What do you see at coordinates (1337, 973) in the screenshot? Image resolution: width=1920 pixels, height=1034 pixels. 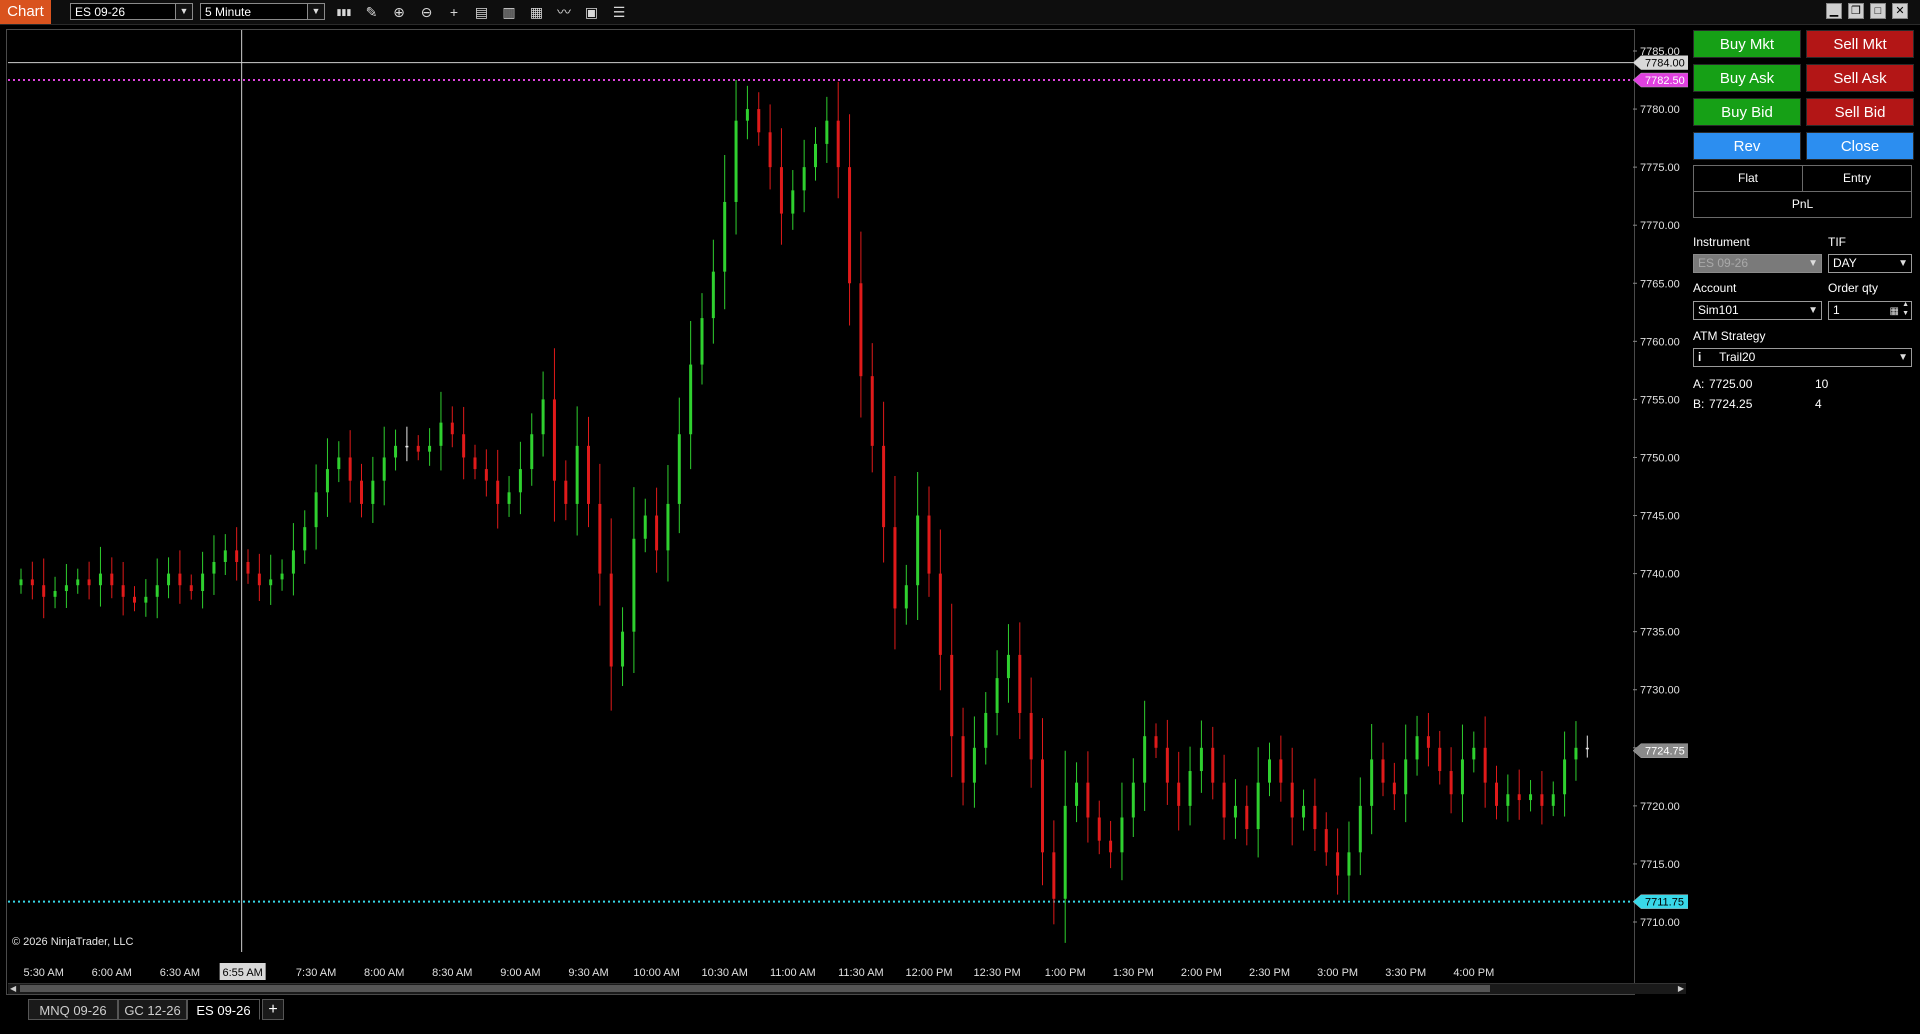 I see `x-tick-label: 3:00 PM` at bounding box center [1337, 973].